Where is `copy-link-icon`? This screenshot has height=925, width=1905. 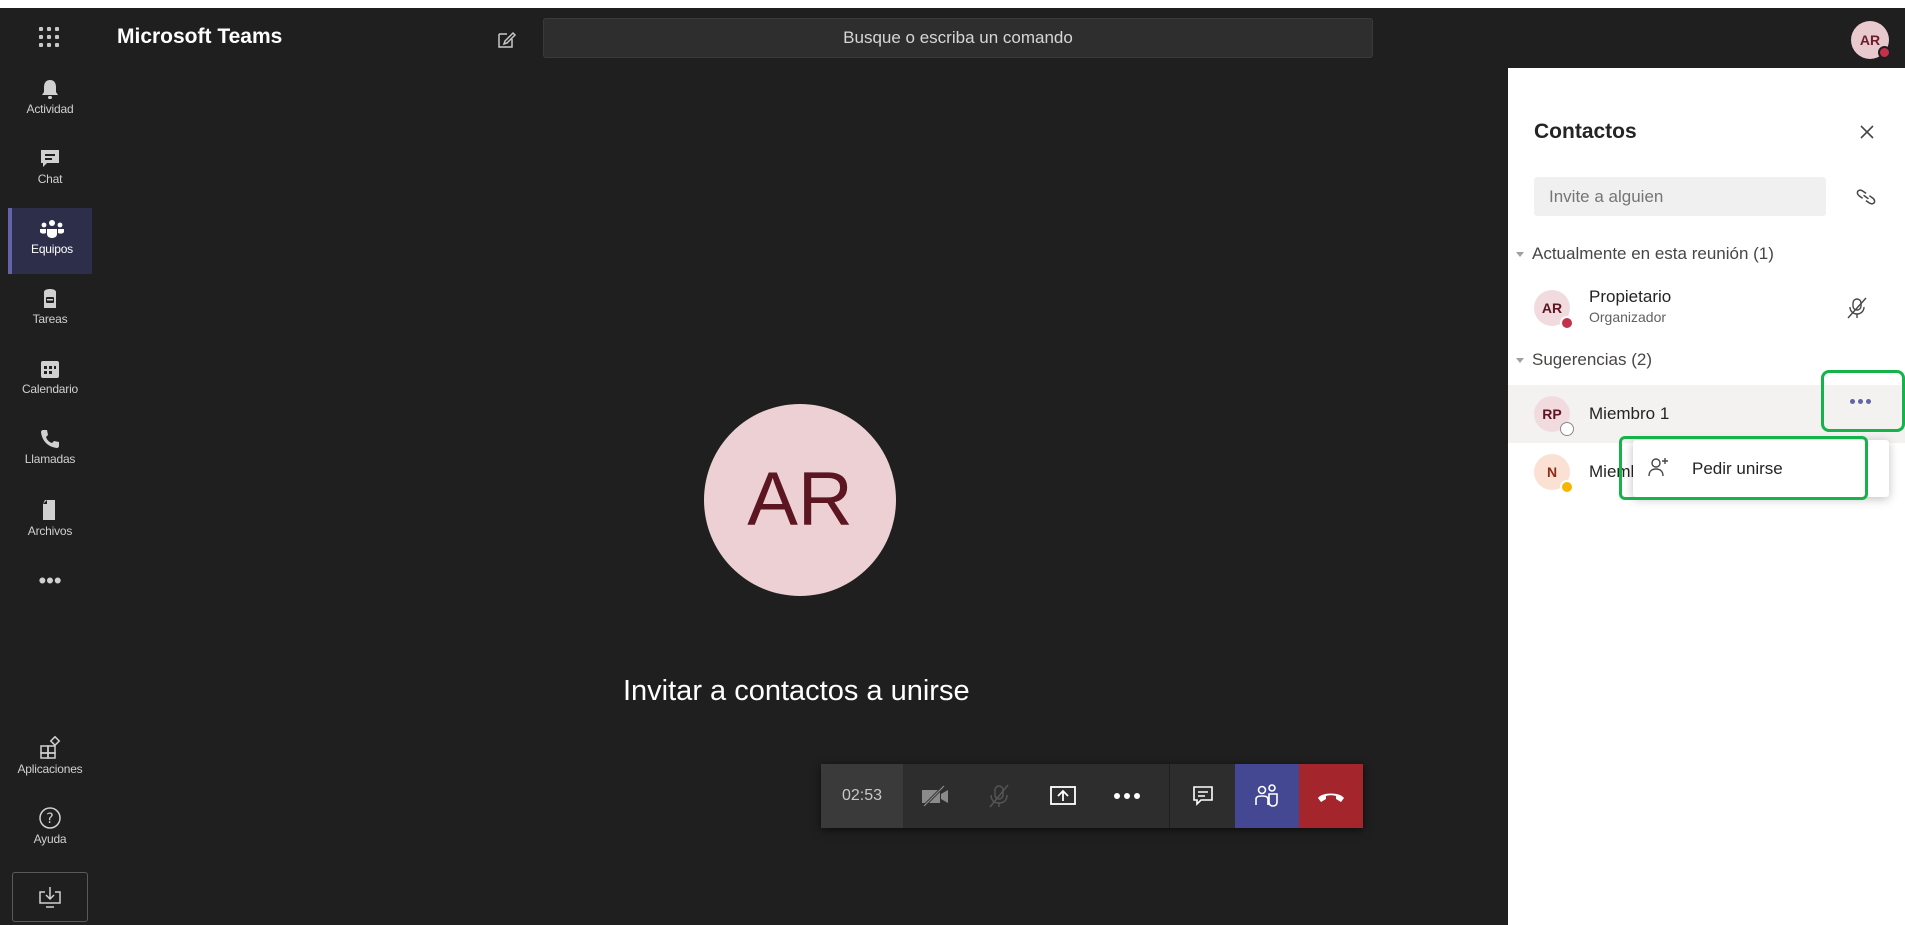
copy-link-icon is located at coordinates (1866, 197).